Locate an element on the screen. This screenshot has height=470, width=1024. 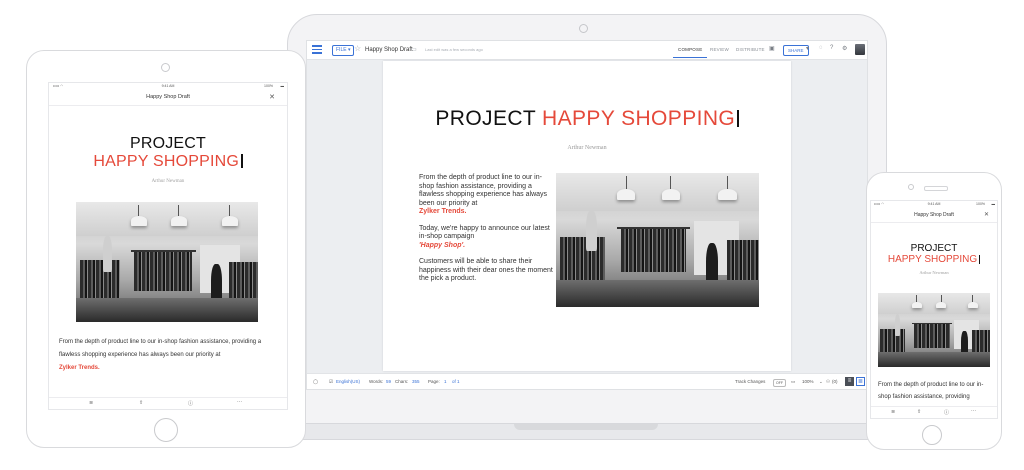
page-number-input: 1 is located at coordinates (445, 381).